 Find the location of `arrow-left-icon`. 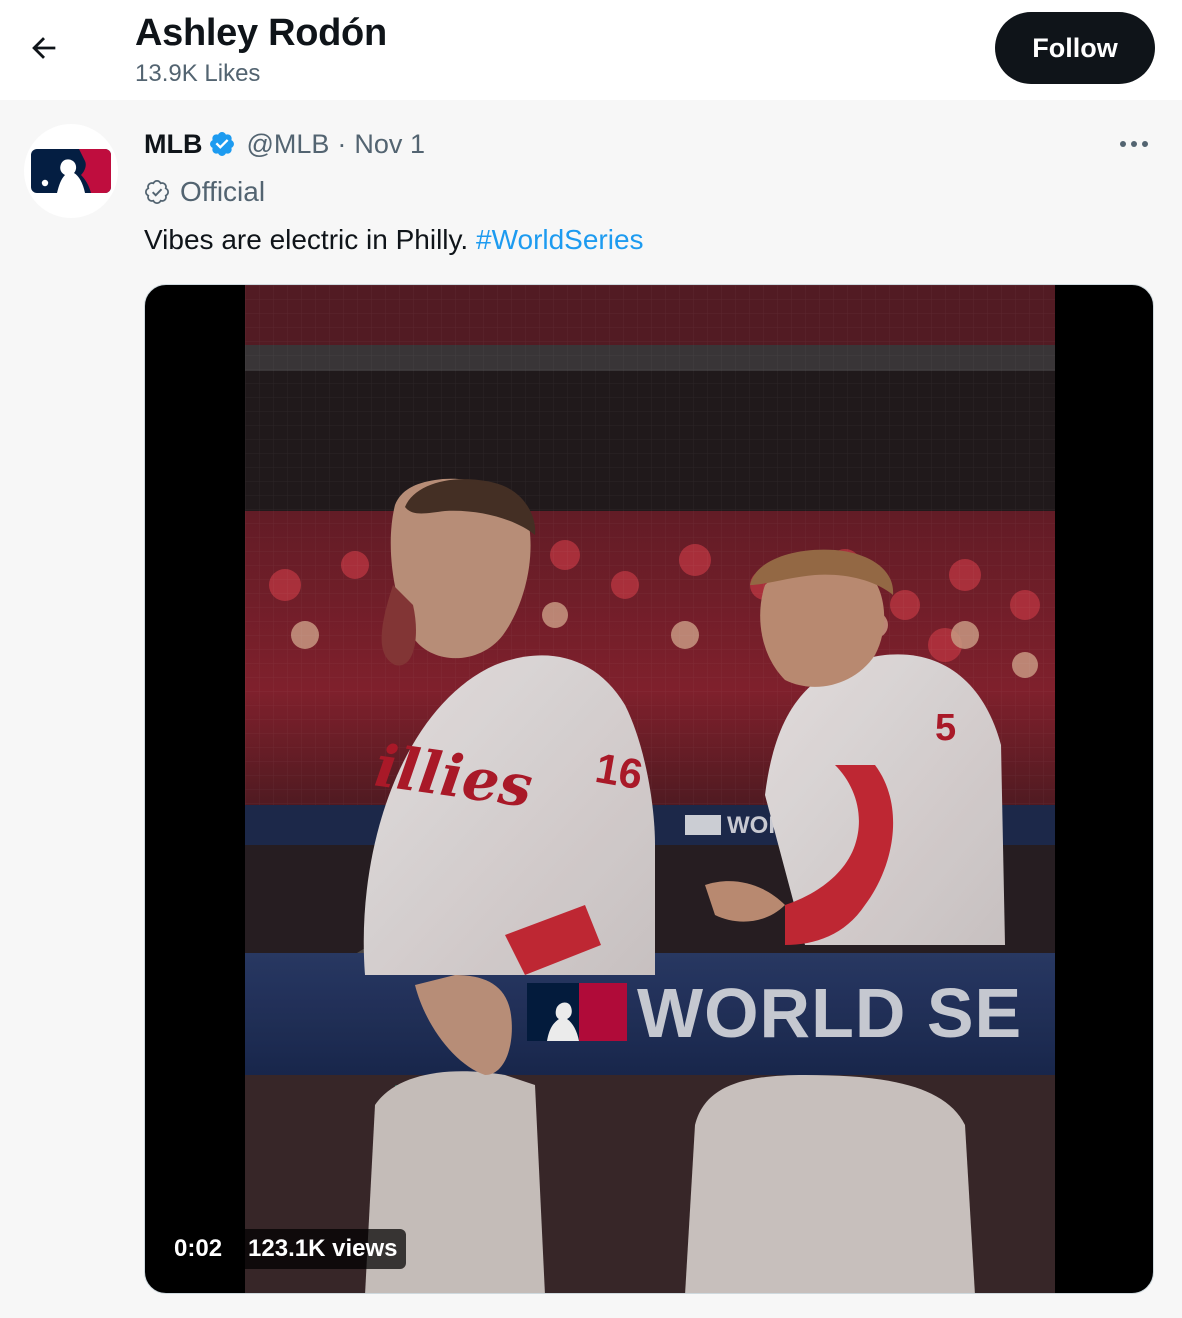

arrow-left-icon is located at coordinates (44, 48).